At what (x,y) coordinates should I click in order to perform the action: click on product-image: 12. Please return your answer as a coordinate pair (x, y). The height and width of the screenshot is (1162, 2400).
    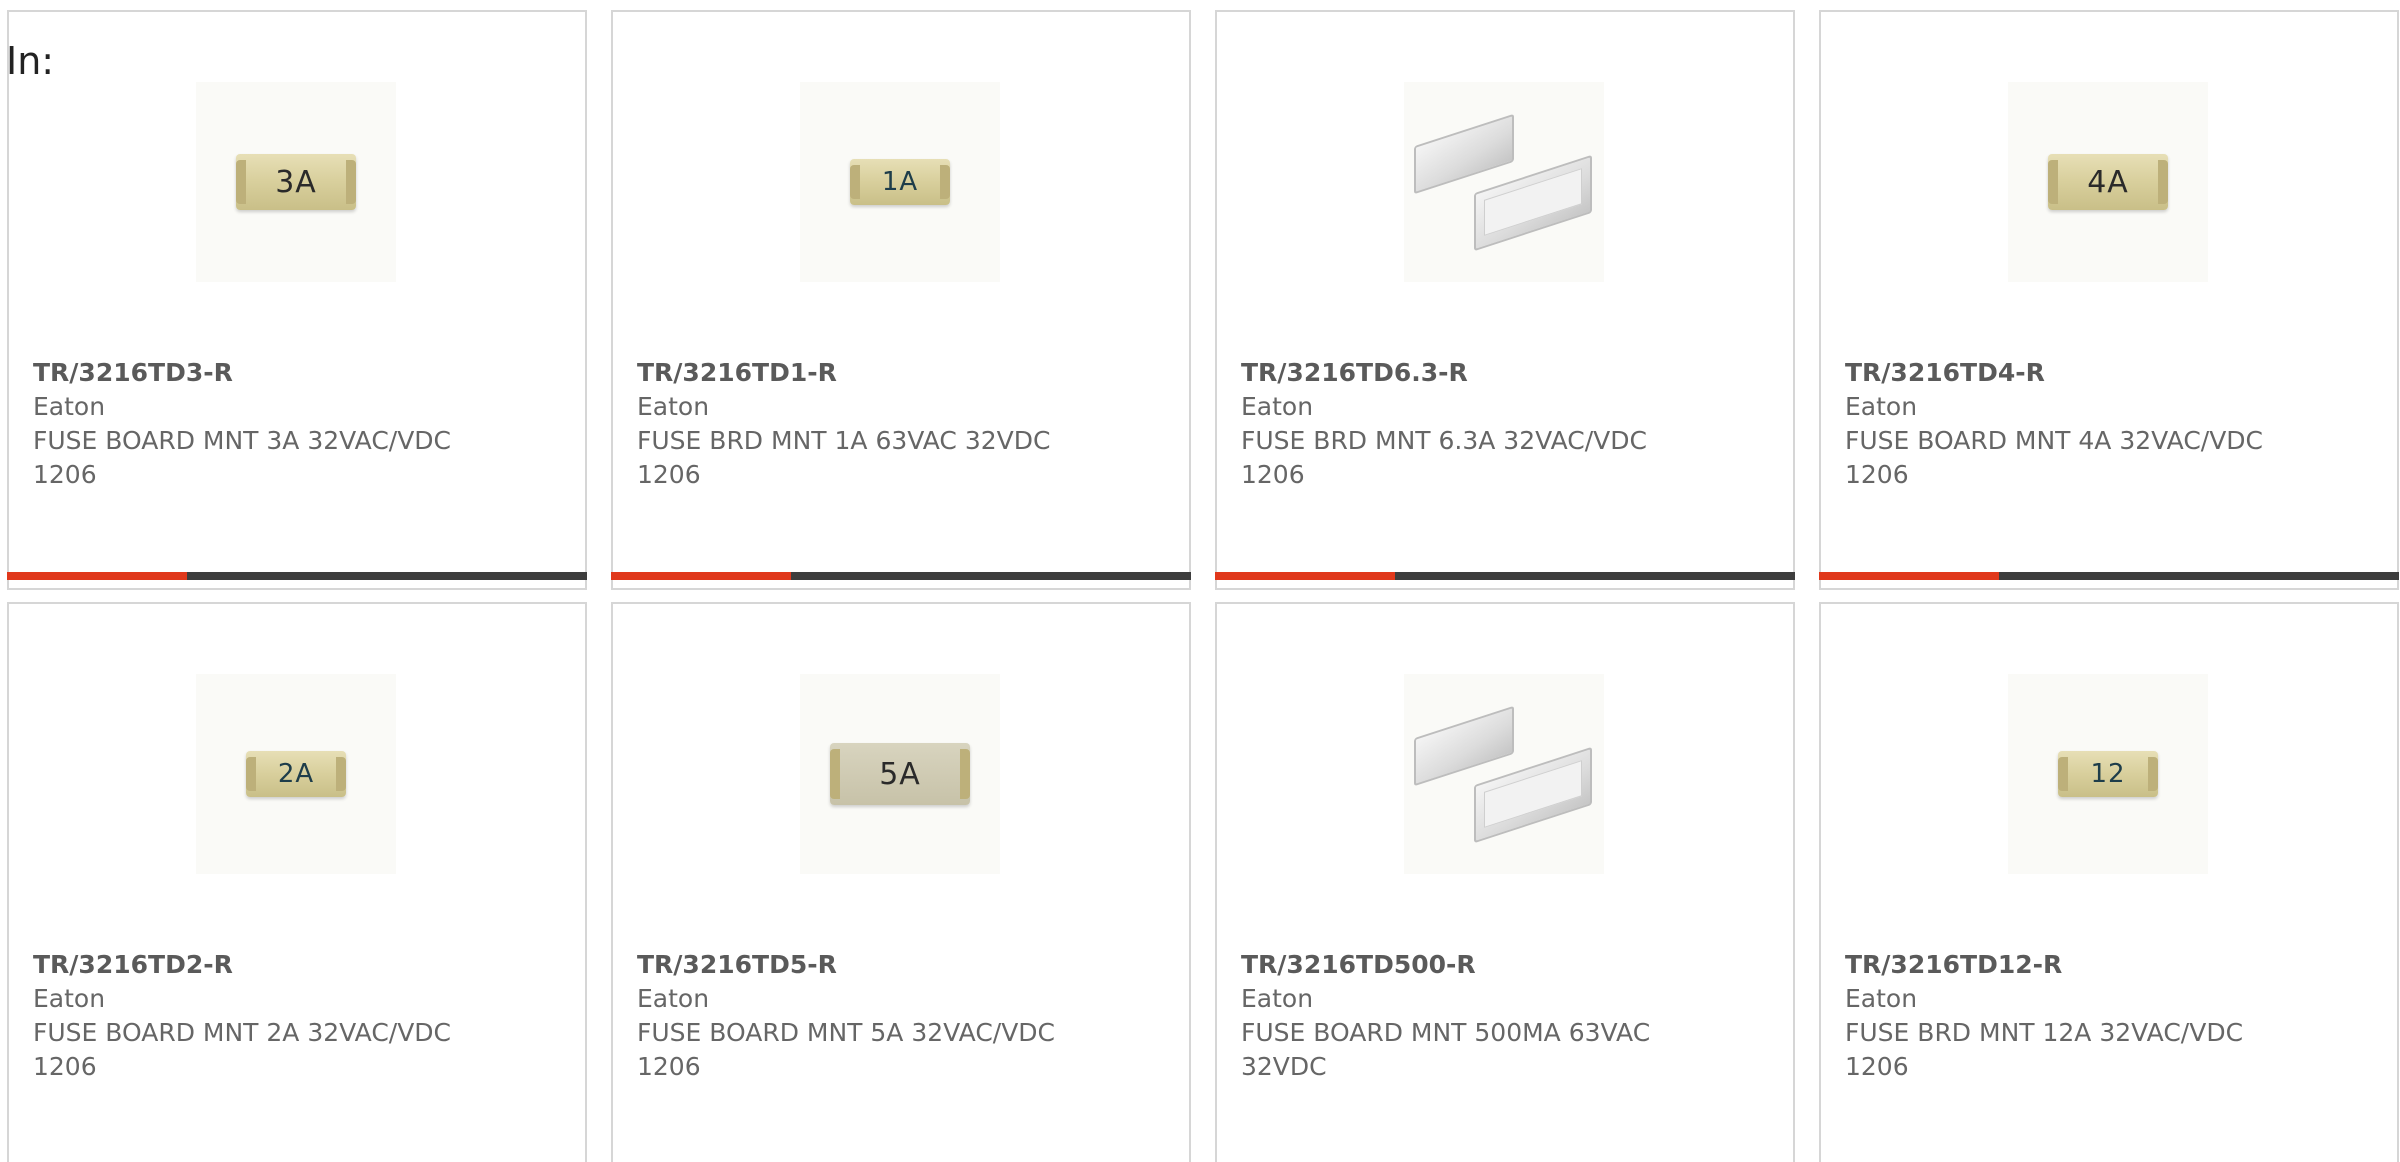
    Looking at the image, I should click on (2108, 774).